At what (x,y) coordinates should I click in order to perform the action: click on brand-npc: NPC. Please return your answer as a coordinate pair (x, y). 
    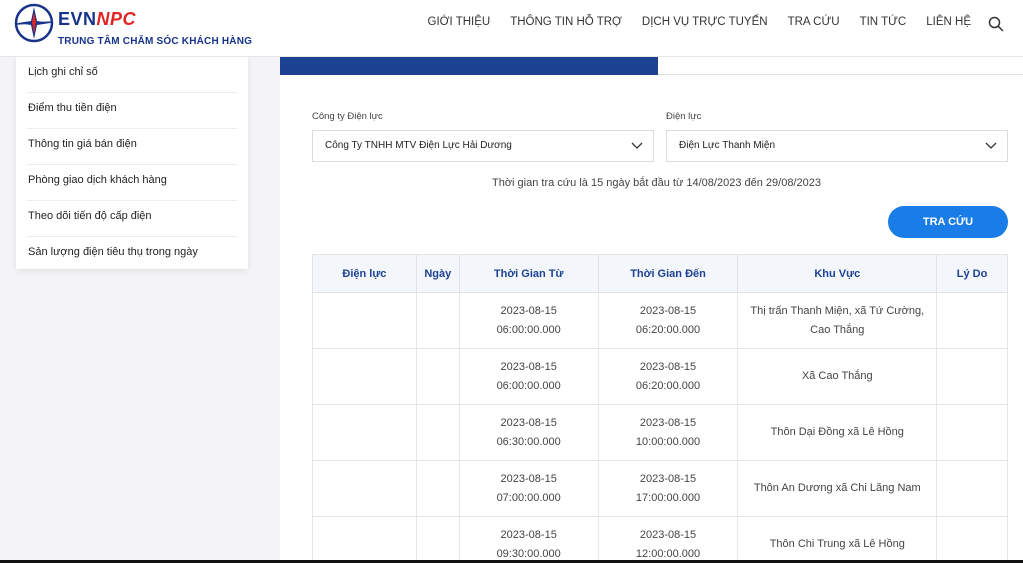
    Looking at the image, I should click on (116, 19).